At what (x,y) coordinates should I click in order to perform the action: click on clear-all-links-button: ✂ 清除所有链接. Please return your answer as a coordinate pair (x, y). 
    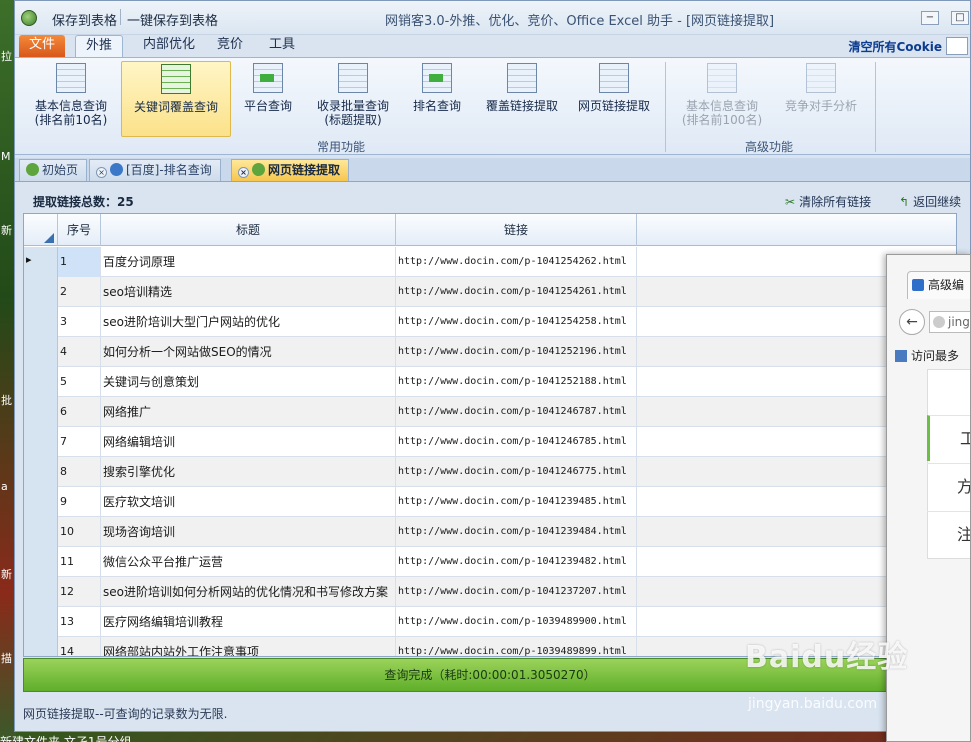
    Looking at the image, I should click on (828, 201).